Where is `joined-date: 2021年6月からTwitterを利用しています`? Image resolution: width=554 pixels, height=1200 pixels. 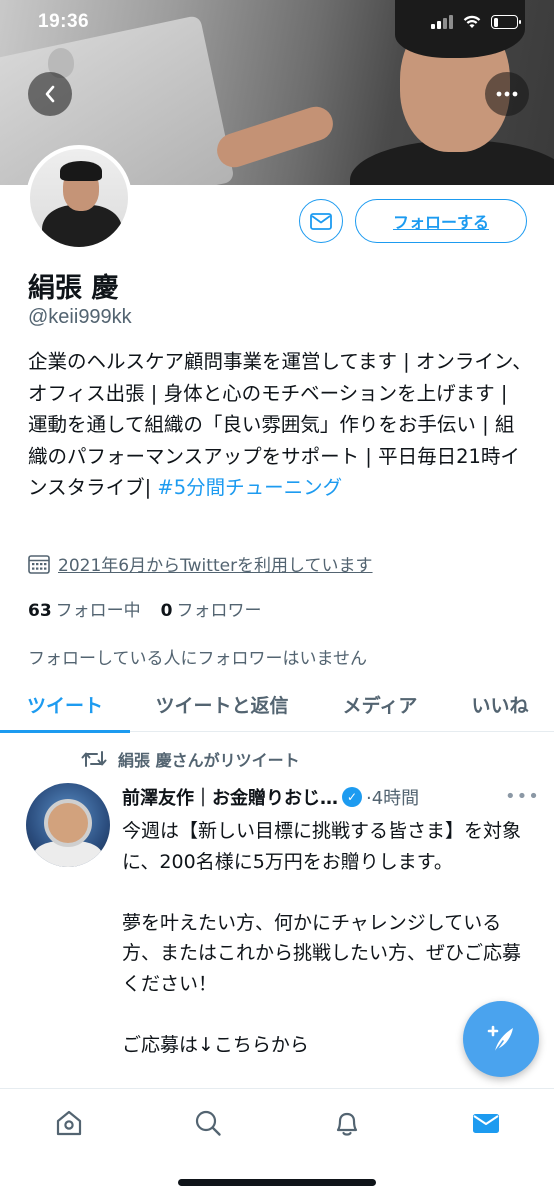
joined-date: 2021年6月からTwitterを利用しています is located at coordinates (200, 563).